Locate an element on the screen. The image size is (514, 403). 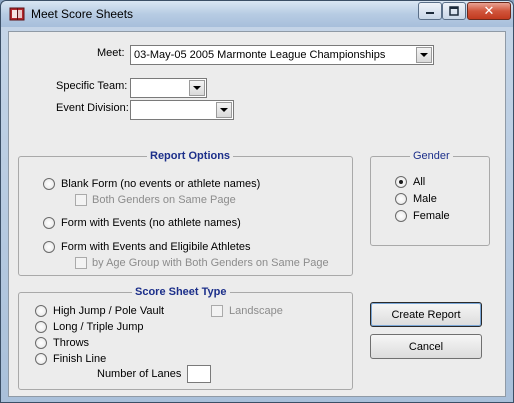
gender-group: Gender All Male Female is located at coordinates (430, 198).